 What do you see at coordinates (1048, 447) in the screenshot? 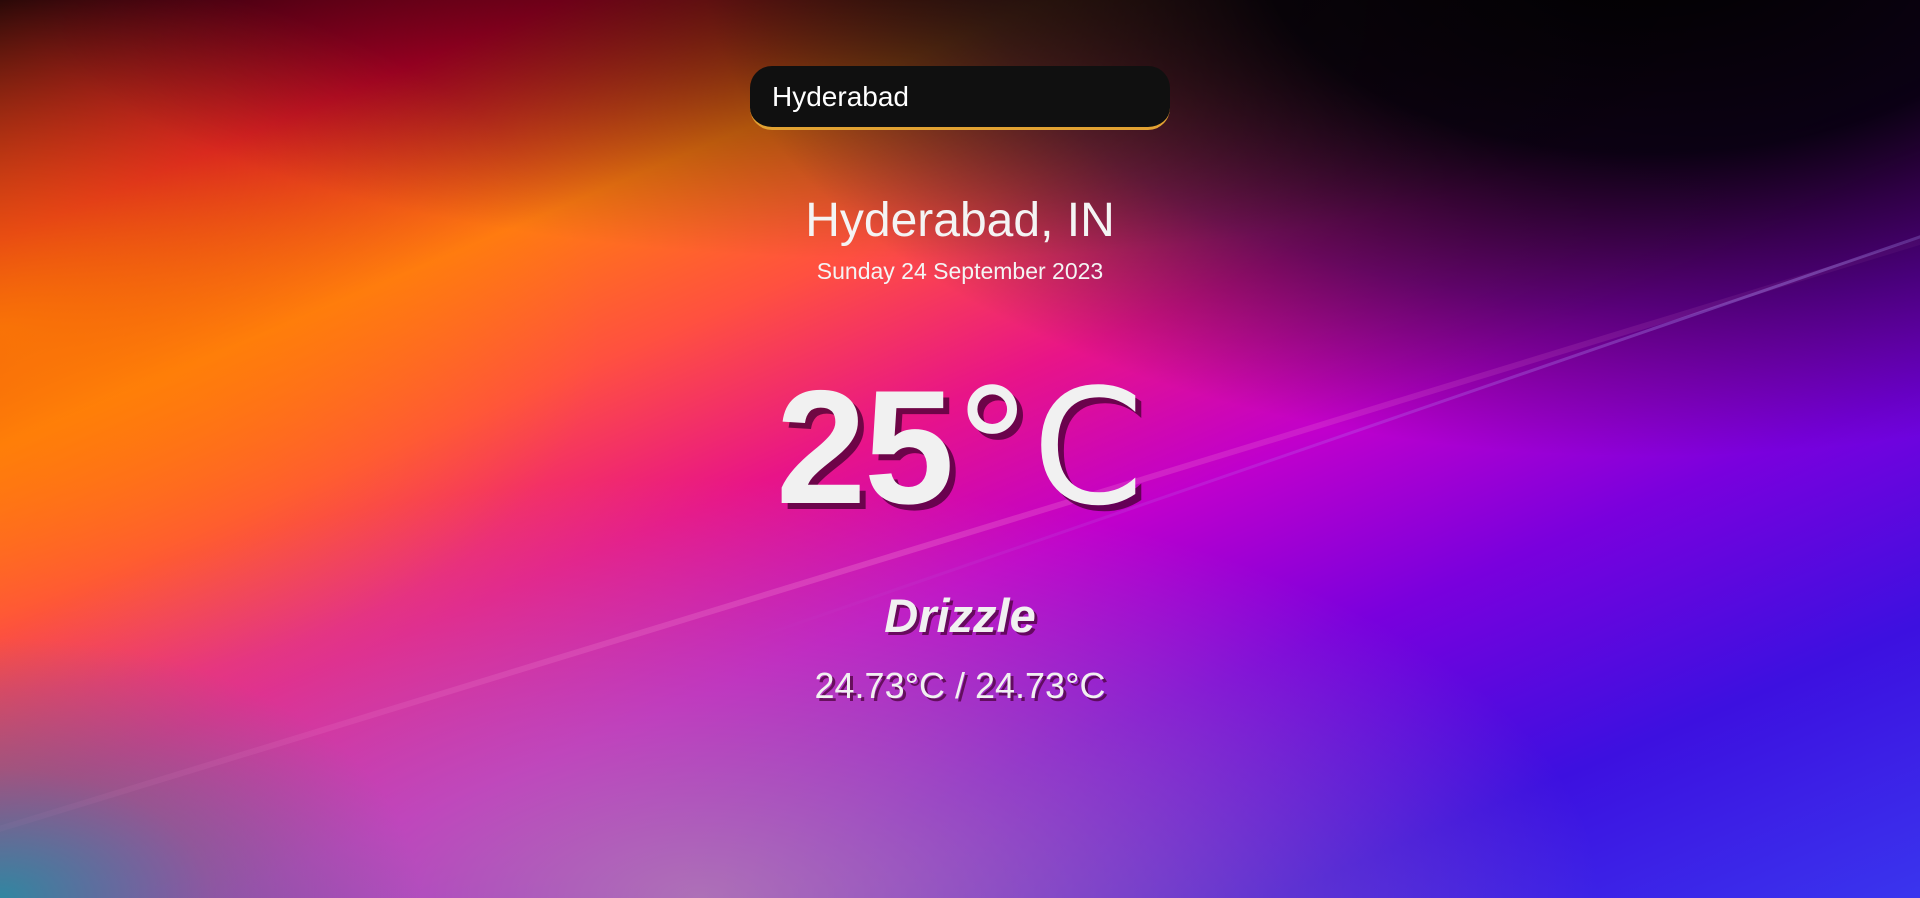
I see `temperature-unit: °C` at bounding box center [1048, 447].